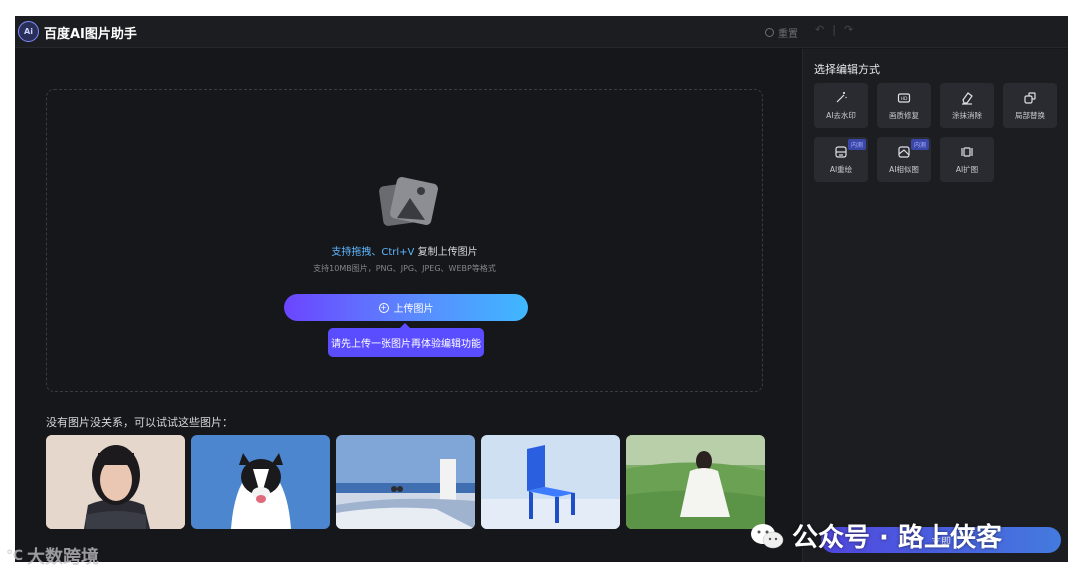 This screenshot has height=578, width=1080. Describe the element at coordinates (1030, 105) in the screenshot. I see `tool-local-replace: 局部替换` at that location.